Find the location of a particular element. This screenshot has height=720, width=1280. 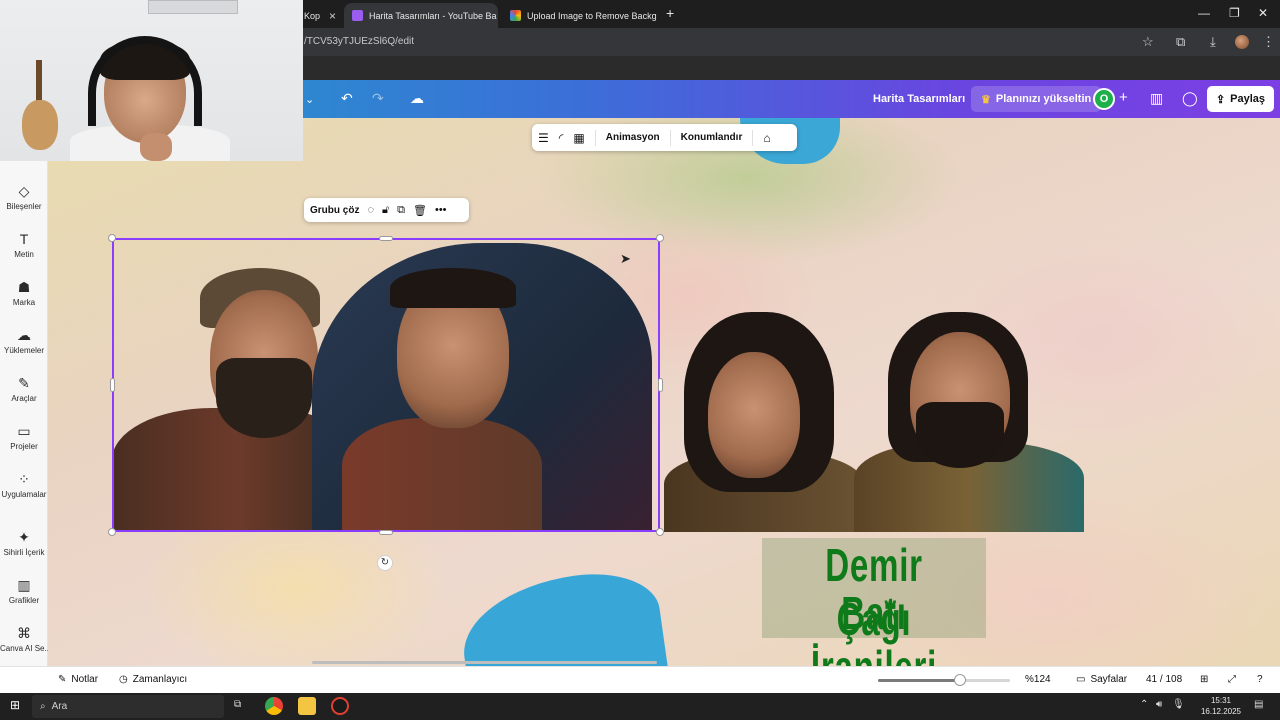

windows-start-icon: ⊞ is located at coordinates (15, 705).